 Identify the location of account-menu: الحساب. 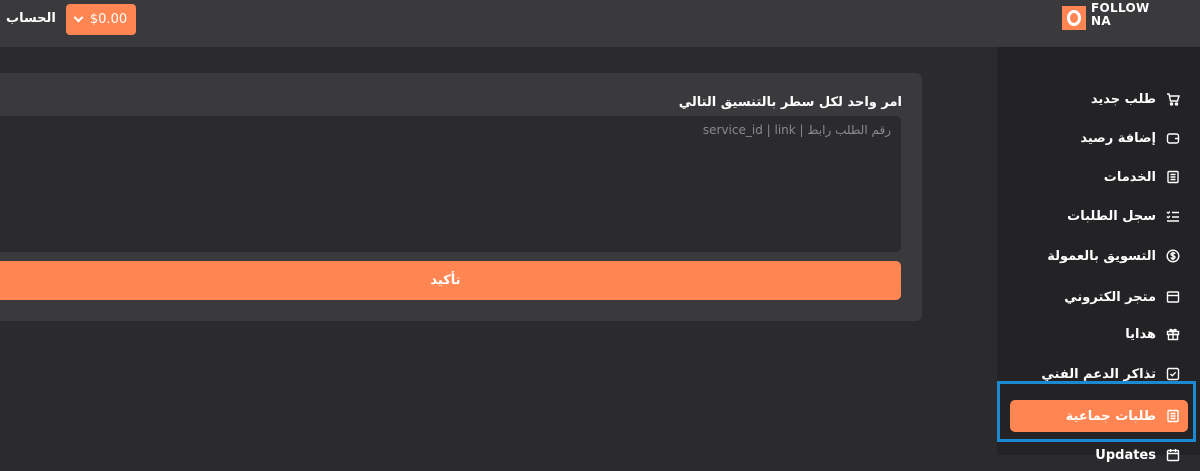
(31, 18).